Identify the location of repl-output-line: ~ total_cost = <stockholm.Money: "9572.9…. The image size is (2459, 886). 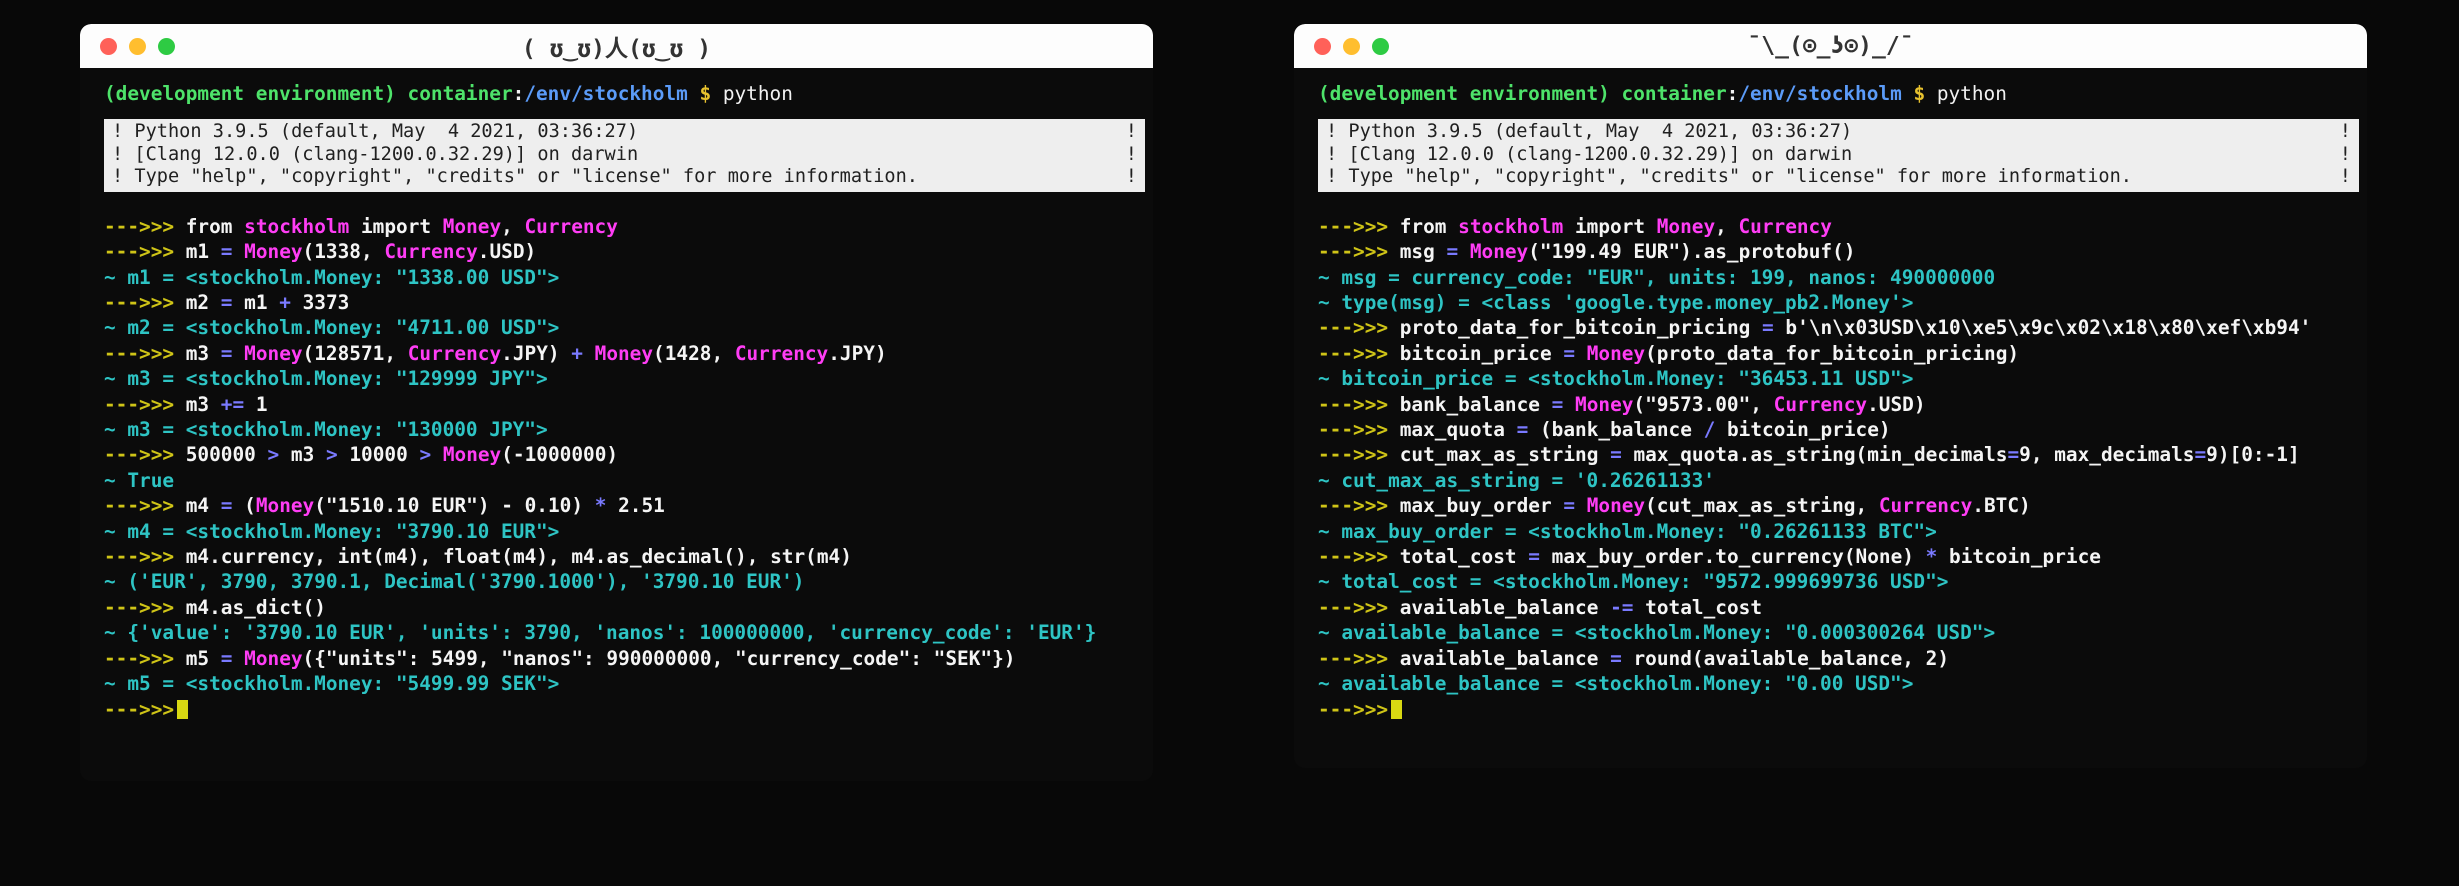
(1633, 582).